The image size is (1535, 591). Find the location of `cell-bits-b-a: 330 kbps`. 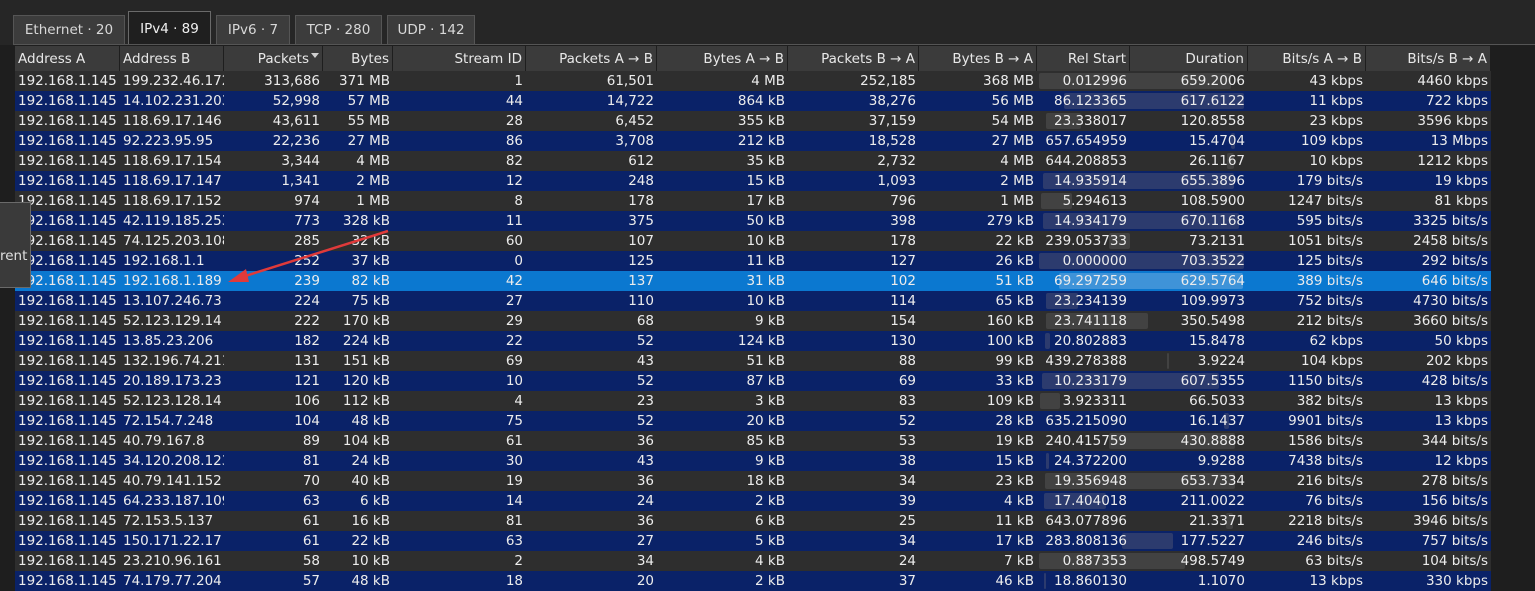

cell-bits-b-a: 330 kbps is located at coordinates (1456, 581).